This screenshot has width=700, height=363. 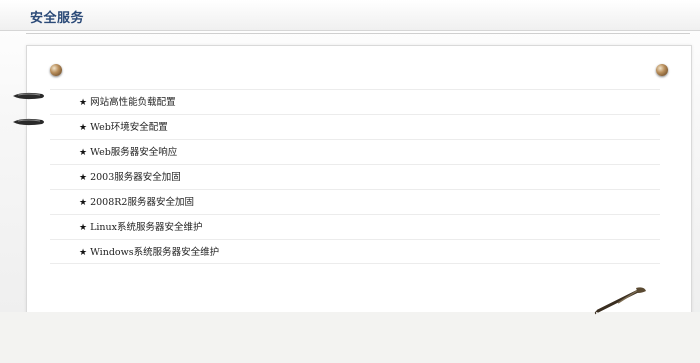 I want to click on service-link: 2008R2服务器安全加固, so click(x=142, y=202).